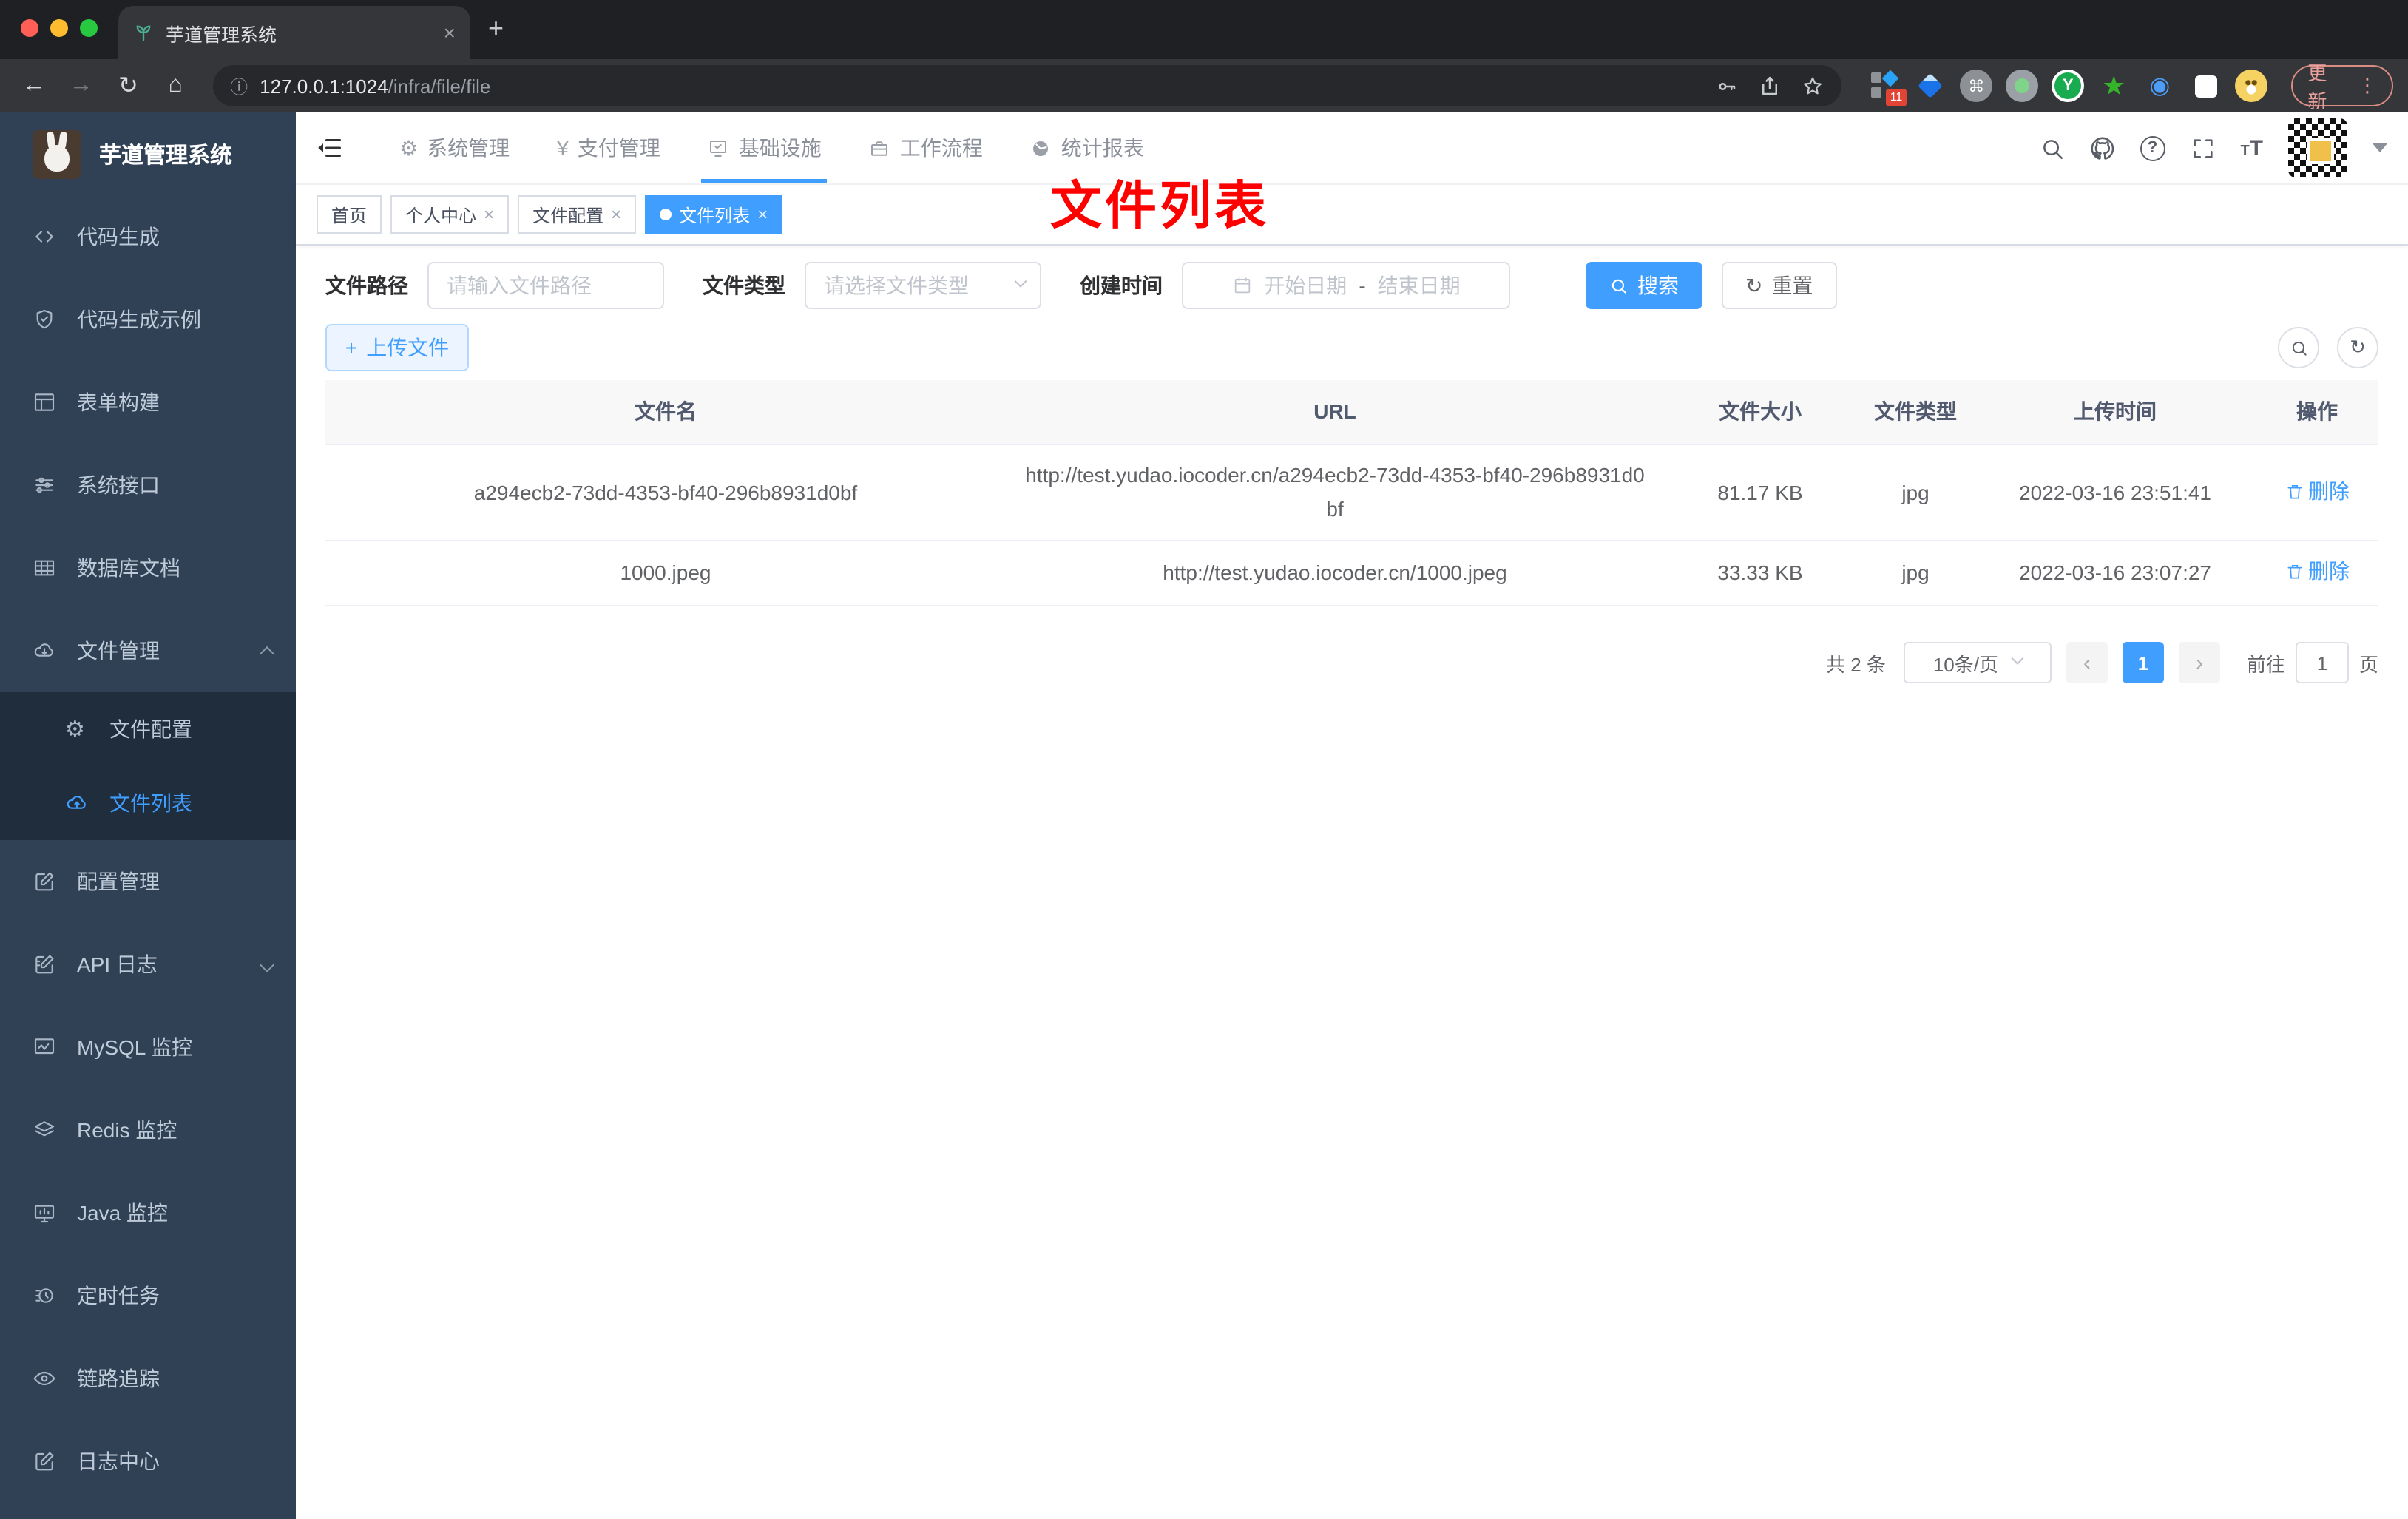  I want to click on window-controls, so click(60, 28).